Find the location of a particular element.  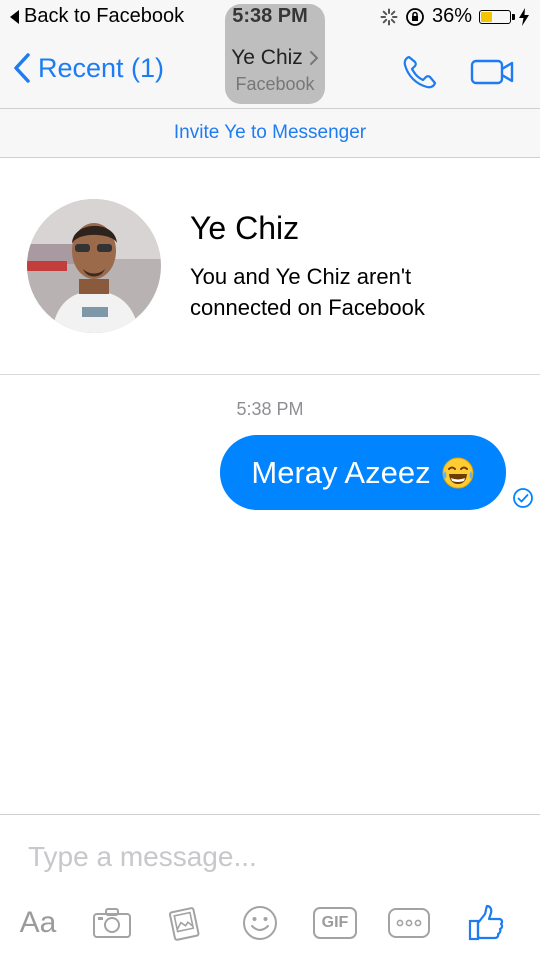

battery-percent: 36% is located at coordinates (451, 16).